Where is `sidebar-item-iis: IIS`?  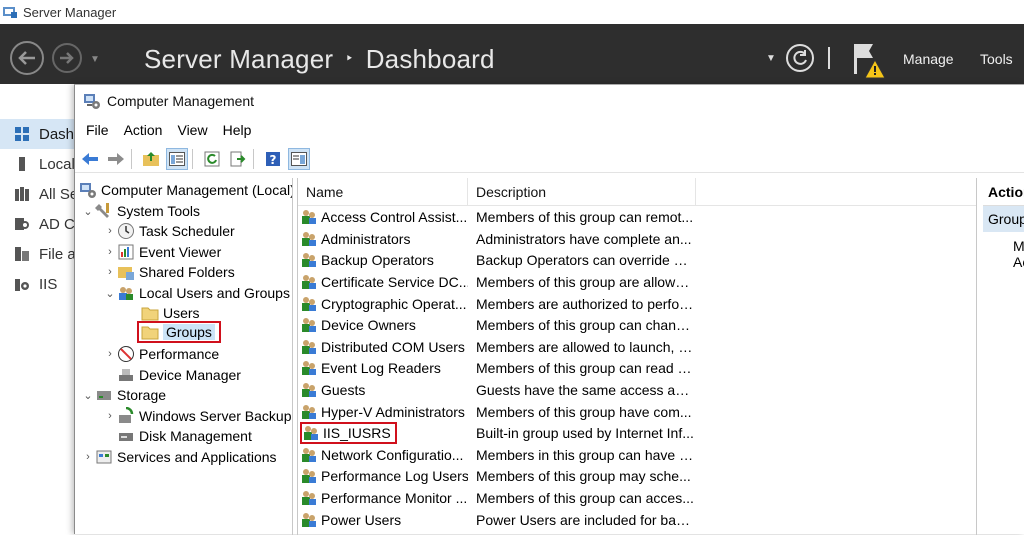 sidebar-item-iis: IIS is located at coordinates (37, 284).